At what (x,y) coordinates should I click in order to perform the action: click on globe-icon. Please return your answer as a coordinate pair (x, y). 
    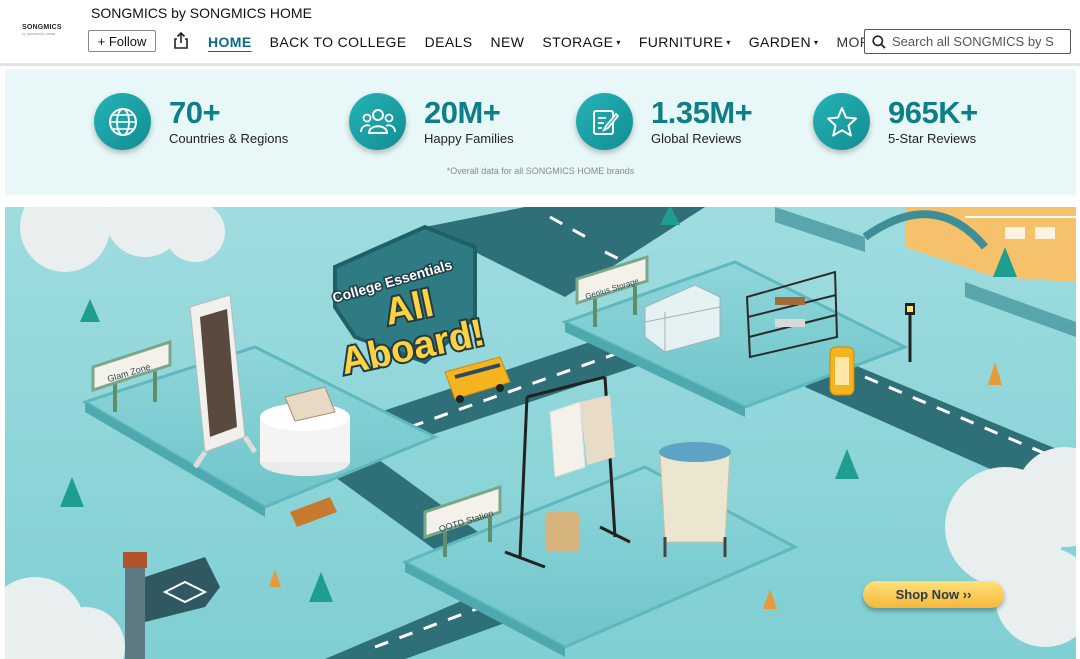
    Looking at the image, I should click on (122, 121).